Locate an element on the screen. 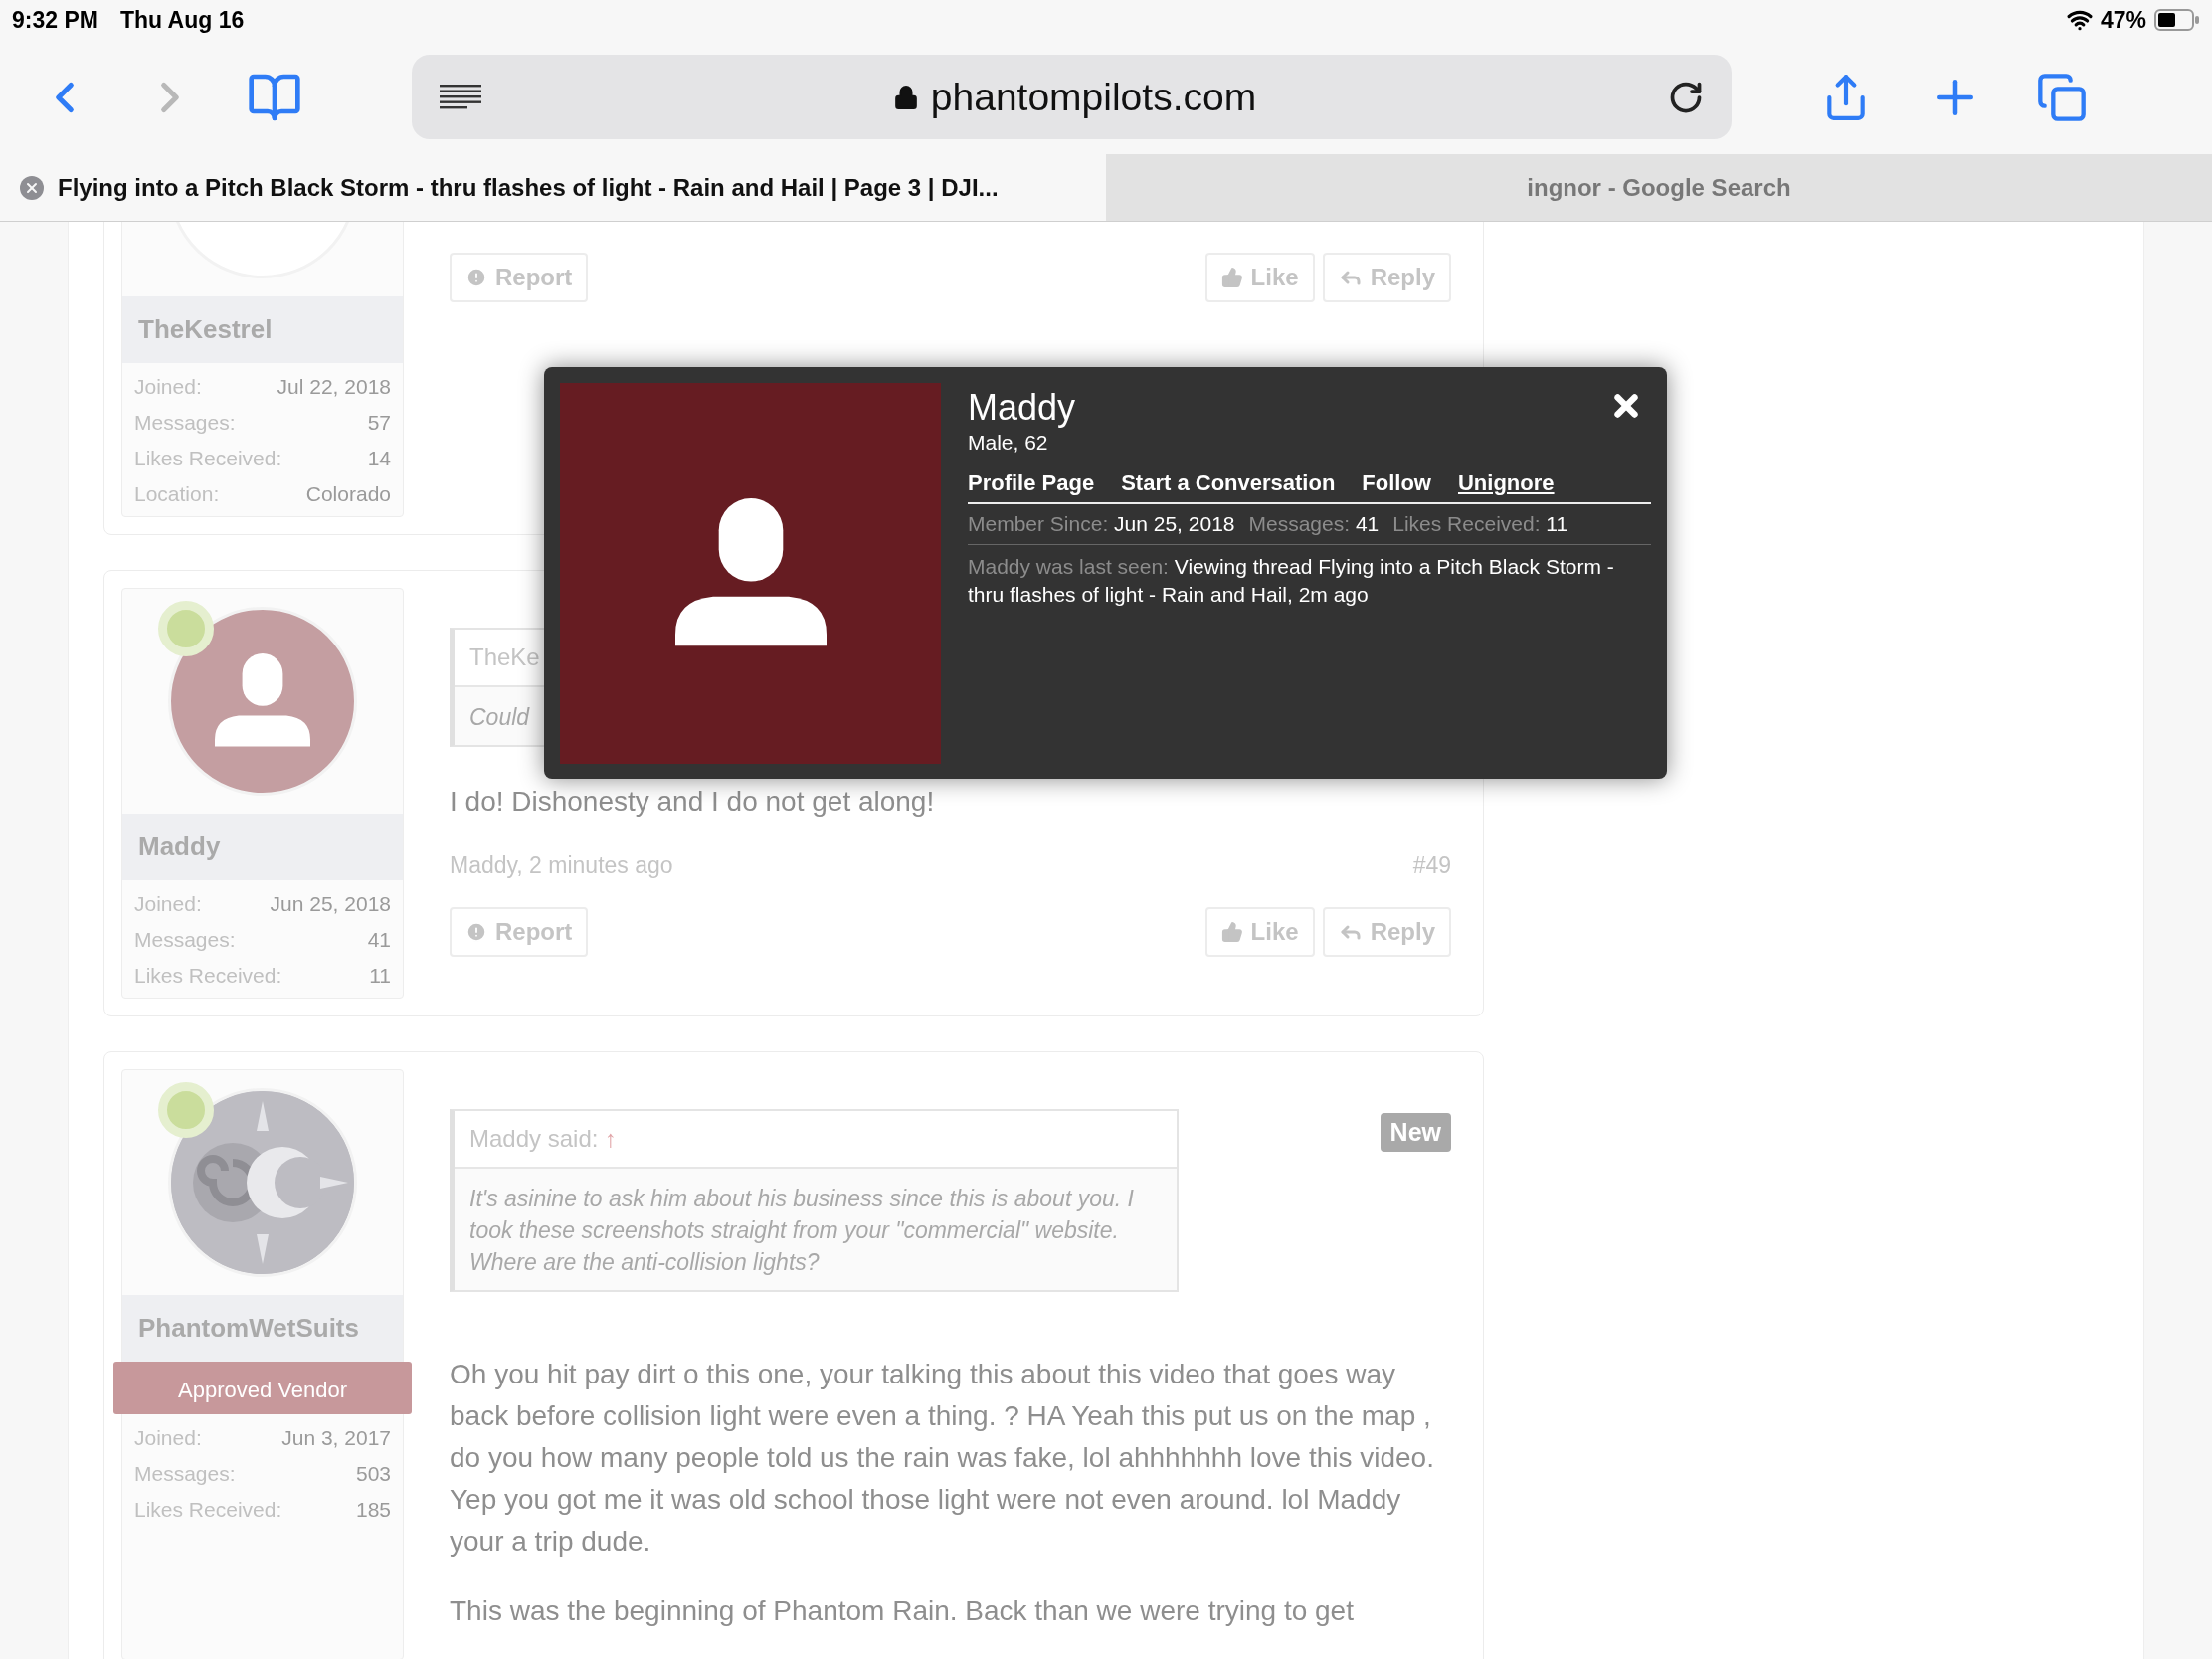 Image resolution: width=2212 pixels, height=1659 pixels. profile-stat: Member Since: Jun 25, 2018 is located at coordinates (1101, 524).